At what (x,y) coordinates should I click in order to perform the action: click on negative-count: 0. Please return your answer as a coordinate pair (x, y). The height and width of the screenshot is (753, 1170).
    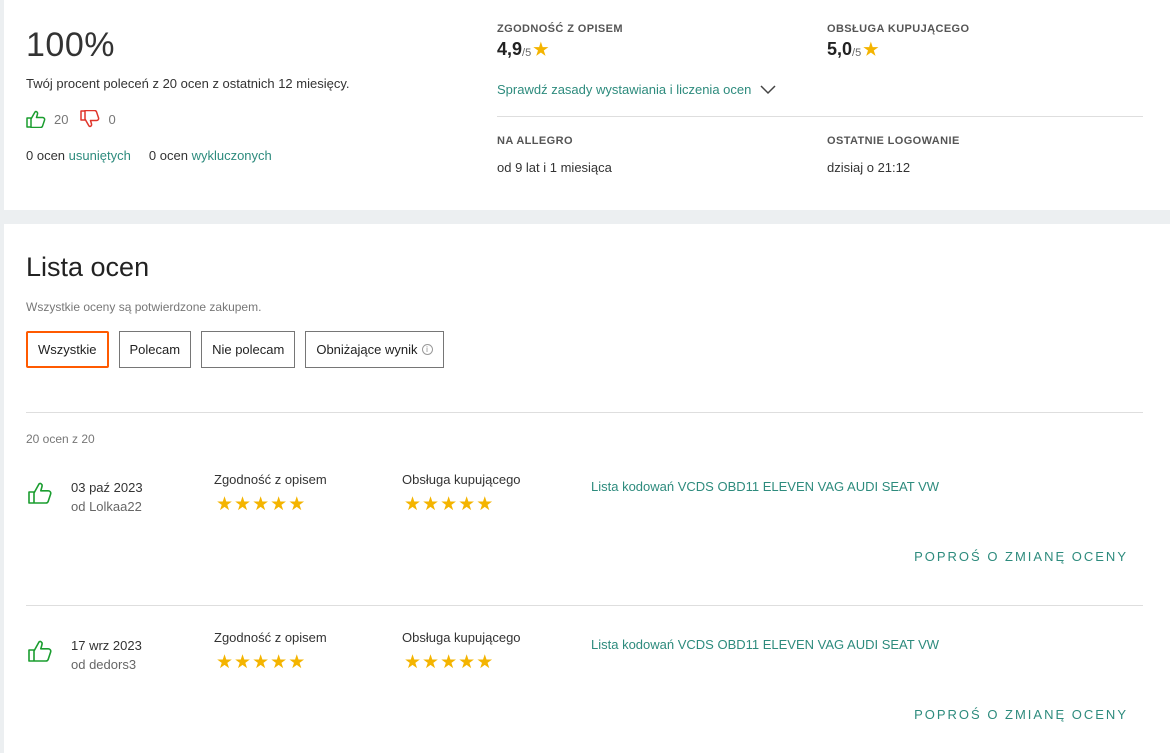
    Looking at the image, I should click on (98, 119).